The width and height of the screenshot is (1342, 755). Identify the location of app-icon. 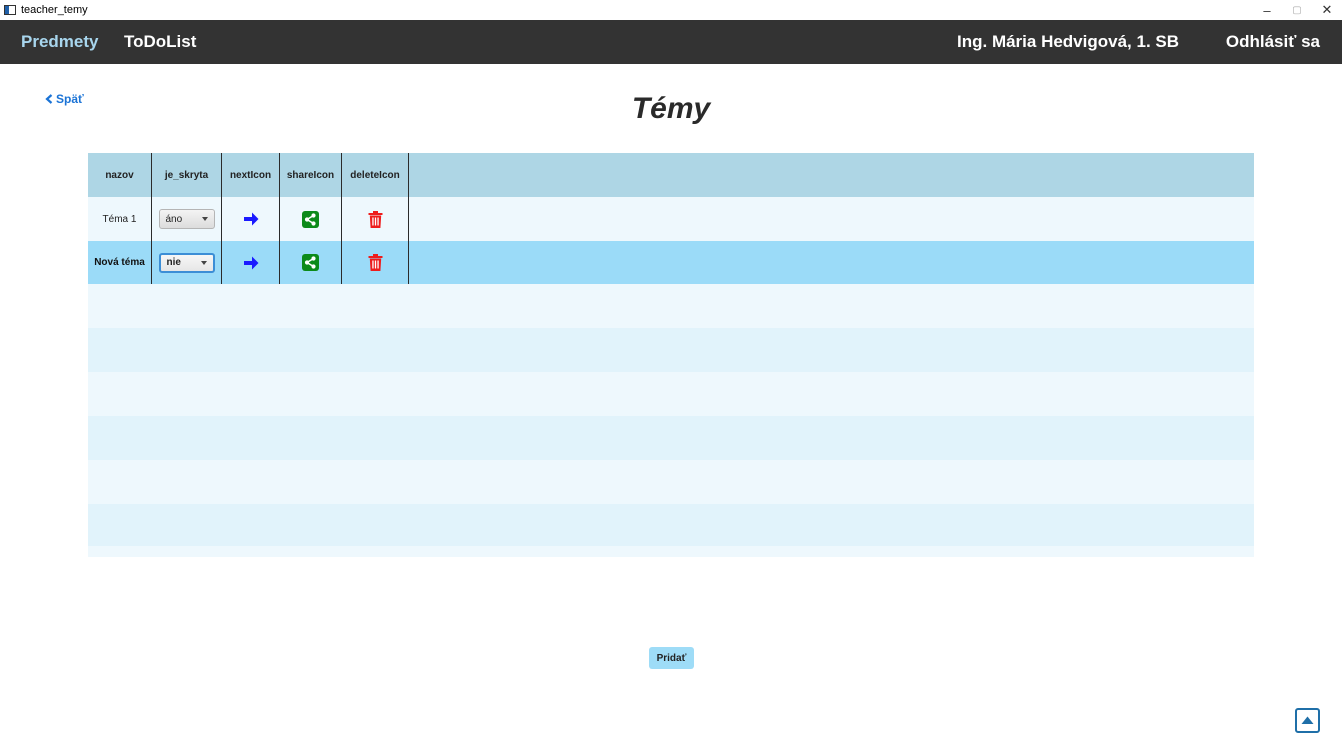
(10, 10).